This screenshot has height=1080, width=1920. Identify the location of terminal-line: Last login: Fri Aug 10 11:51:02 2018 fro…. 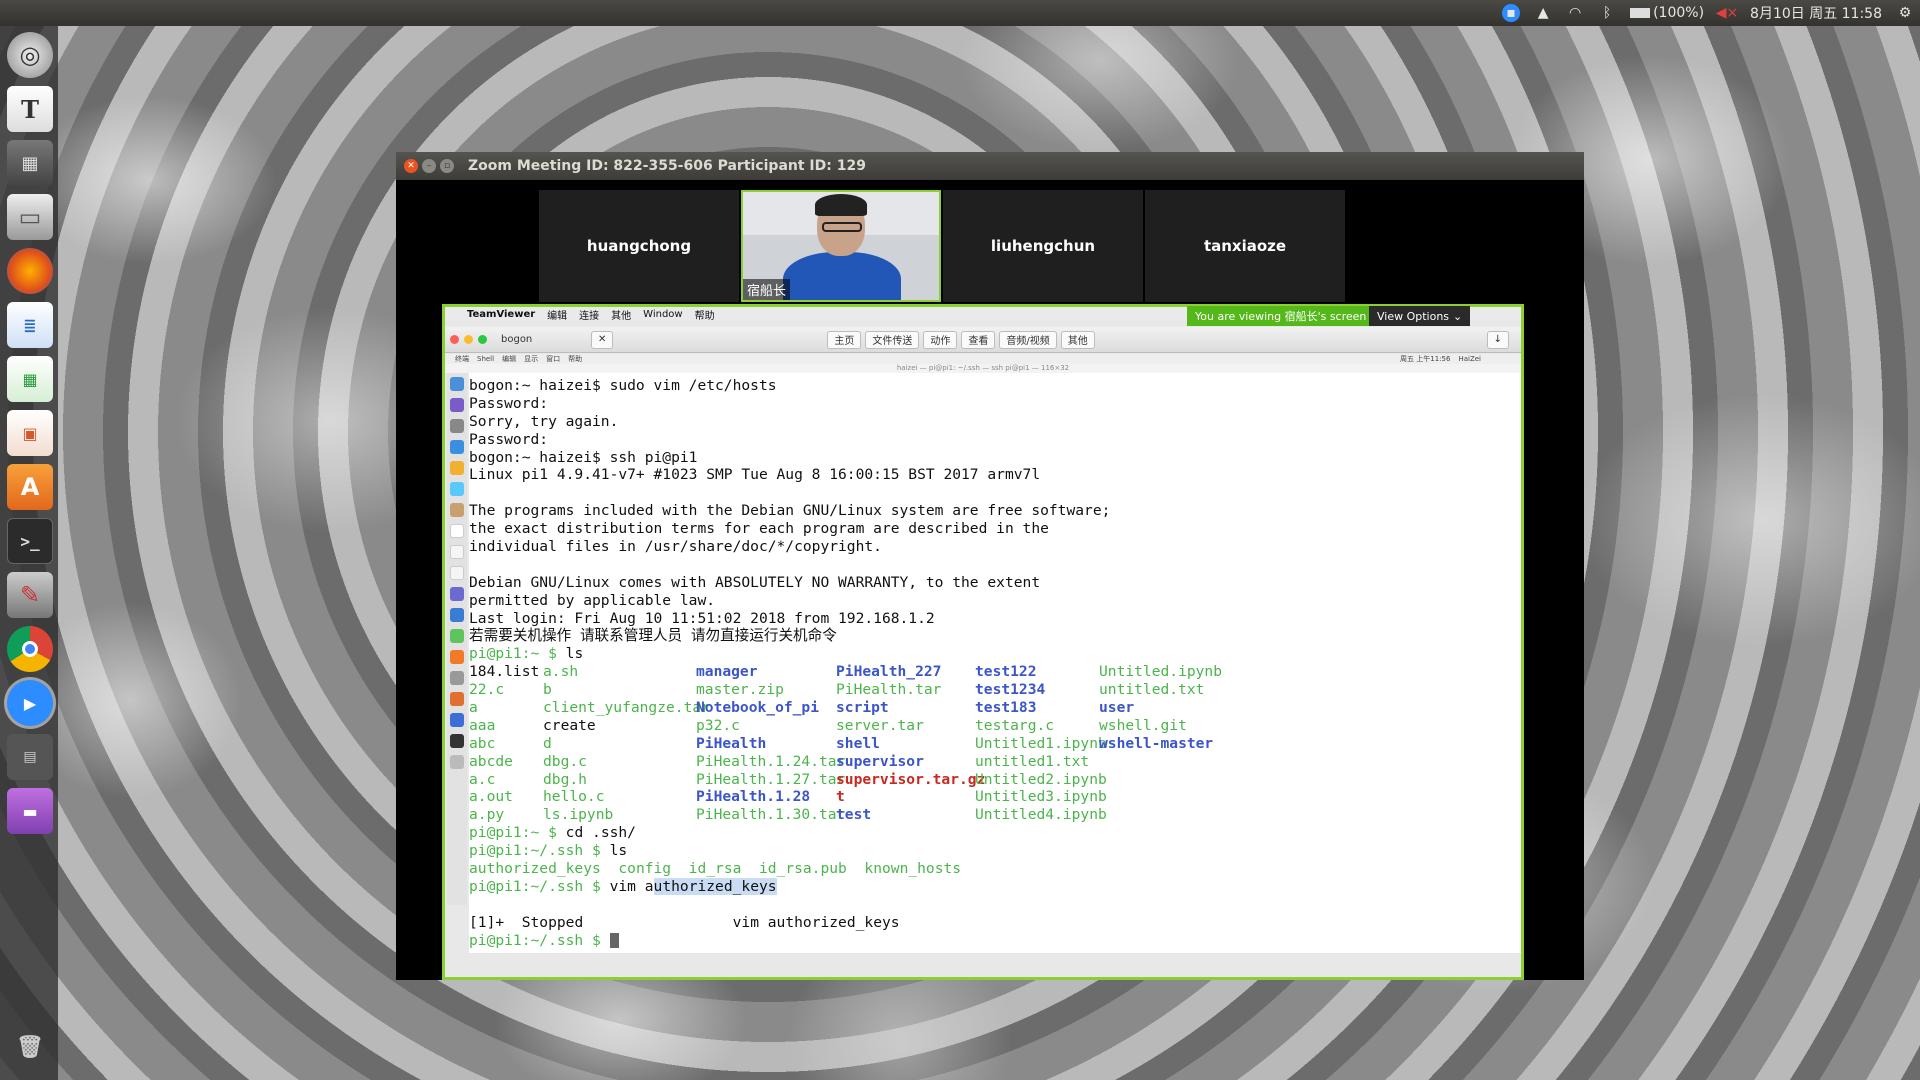
(702, 618).